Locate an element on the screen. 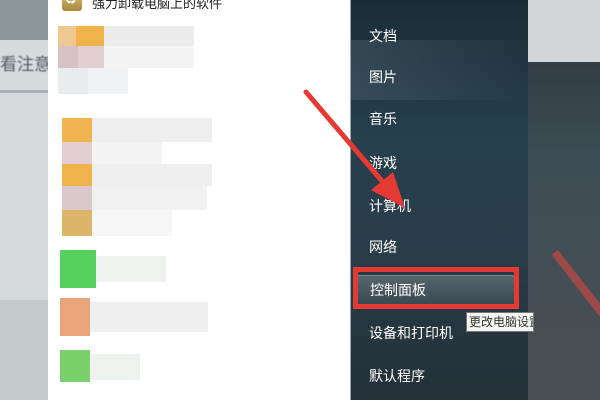  annotation-arrow-shaft is located at coordinates (347, 140).